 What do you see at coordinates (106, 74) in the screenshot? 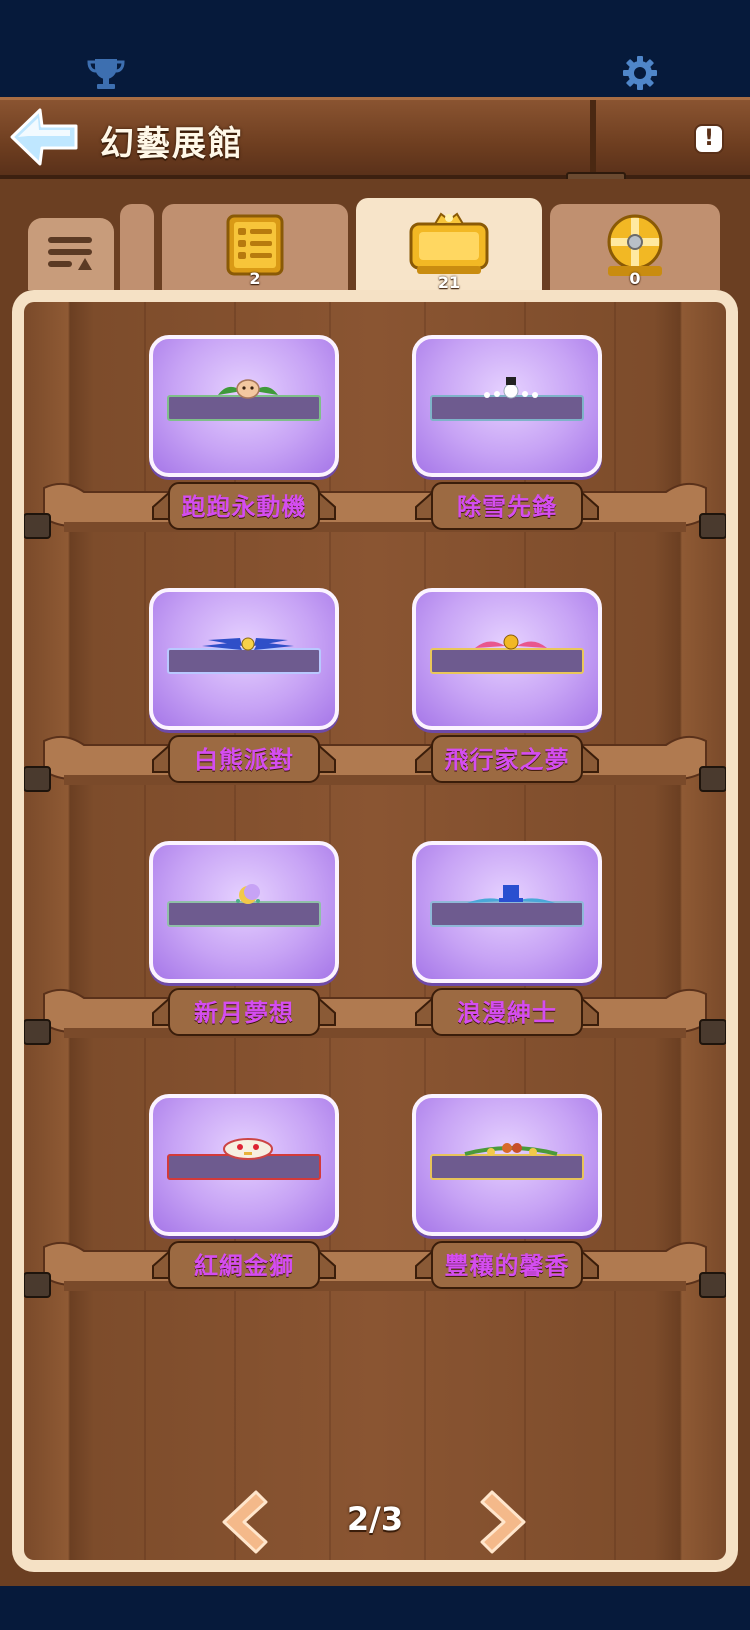
I see `trophy-icon` at bounding box center [106, 74].